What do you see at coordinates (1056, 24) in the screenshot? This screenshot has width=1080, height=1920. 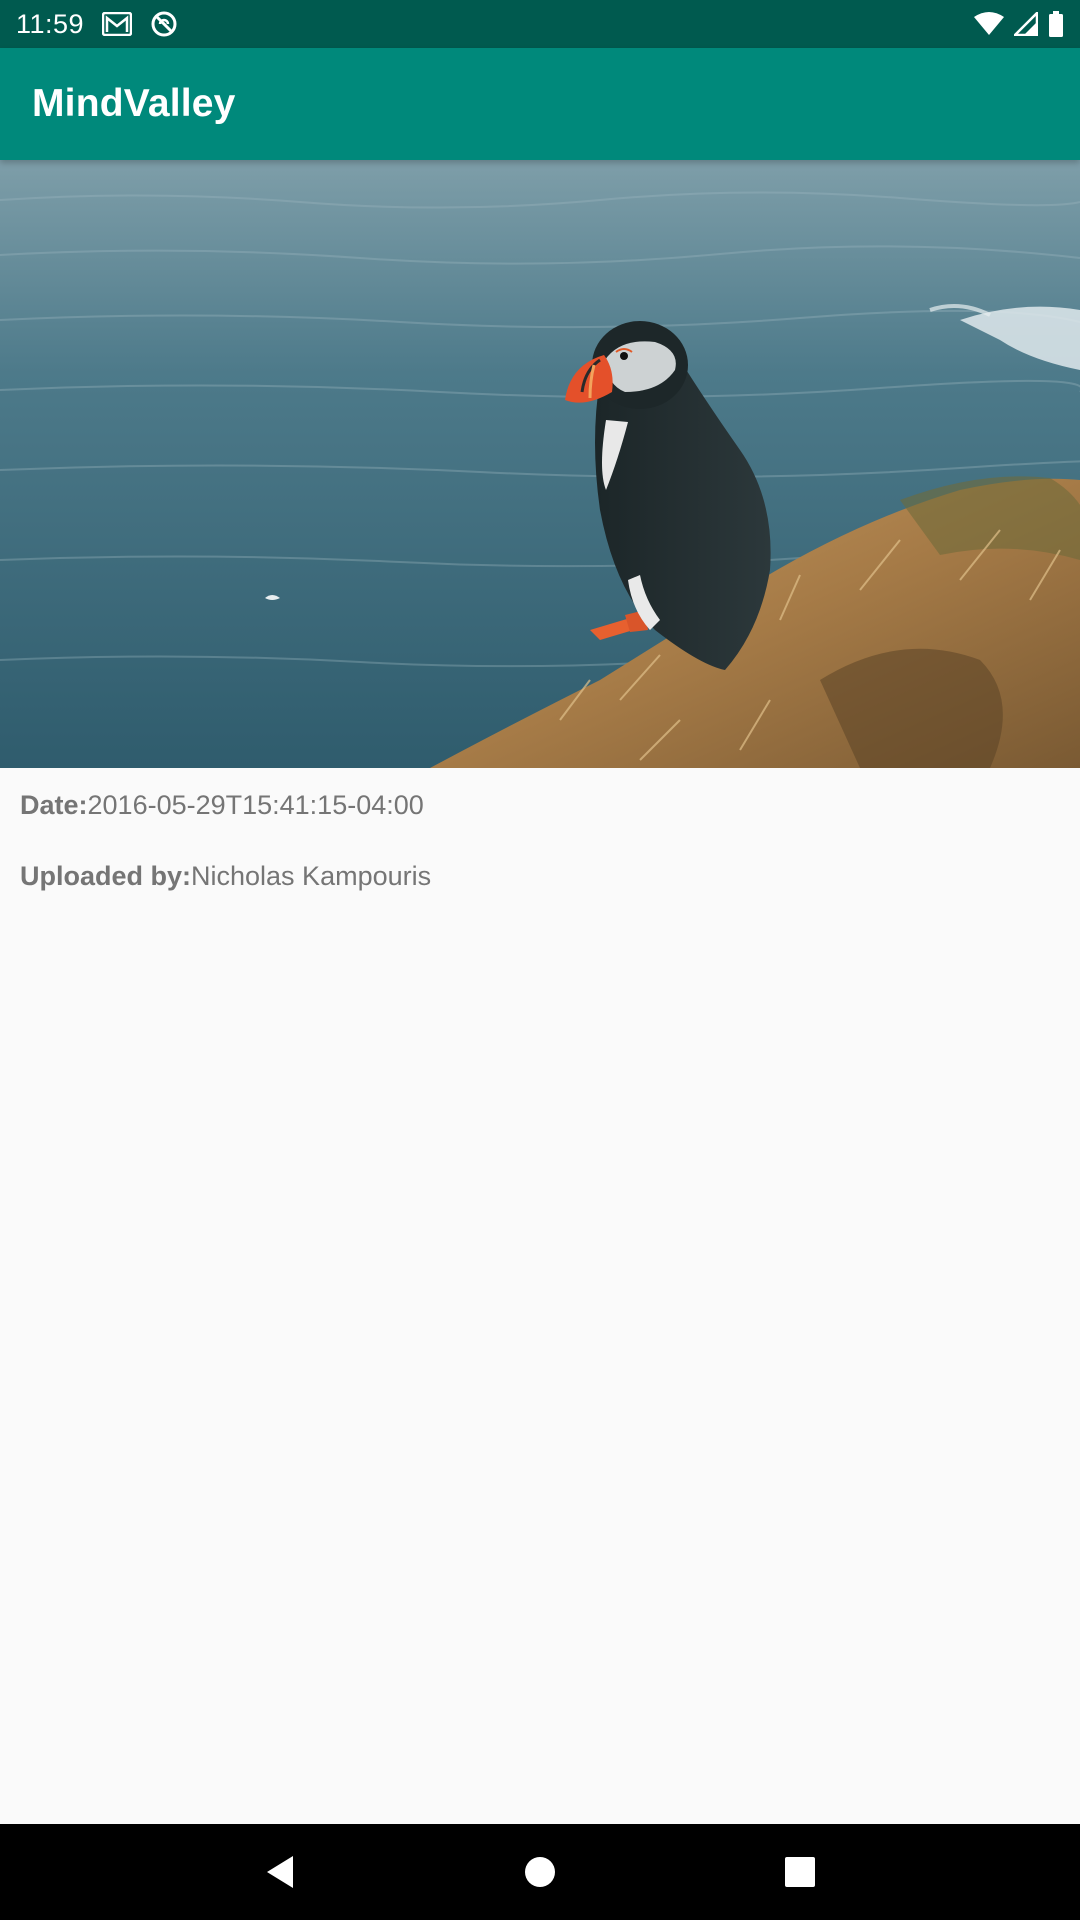 I see `battery-icon` at bounding box center [1056, 24].